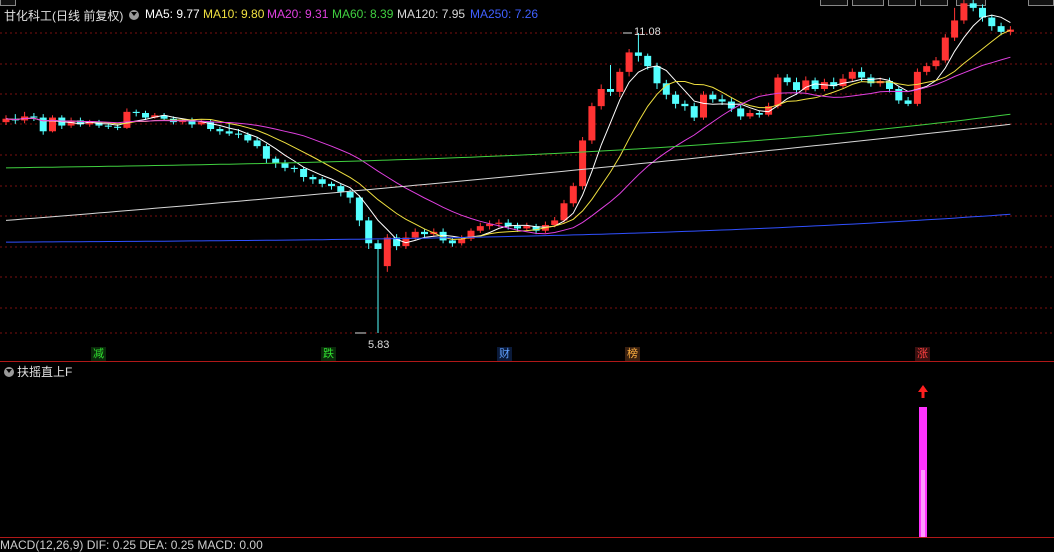 The image size is (1054, 552). What do you see at coordinates (647, 32) in the screenshot?
I see `high-price-label: 11.08` at bounding box center [647, 32].